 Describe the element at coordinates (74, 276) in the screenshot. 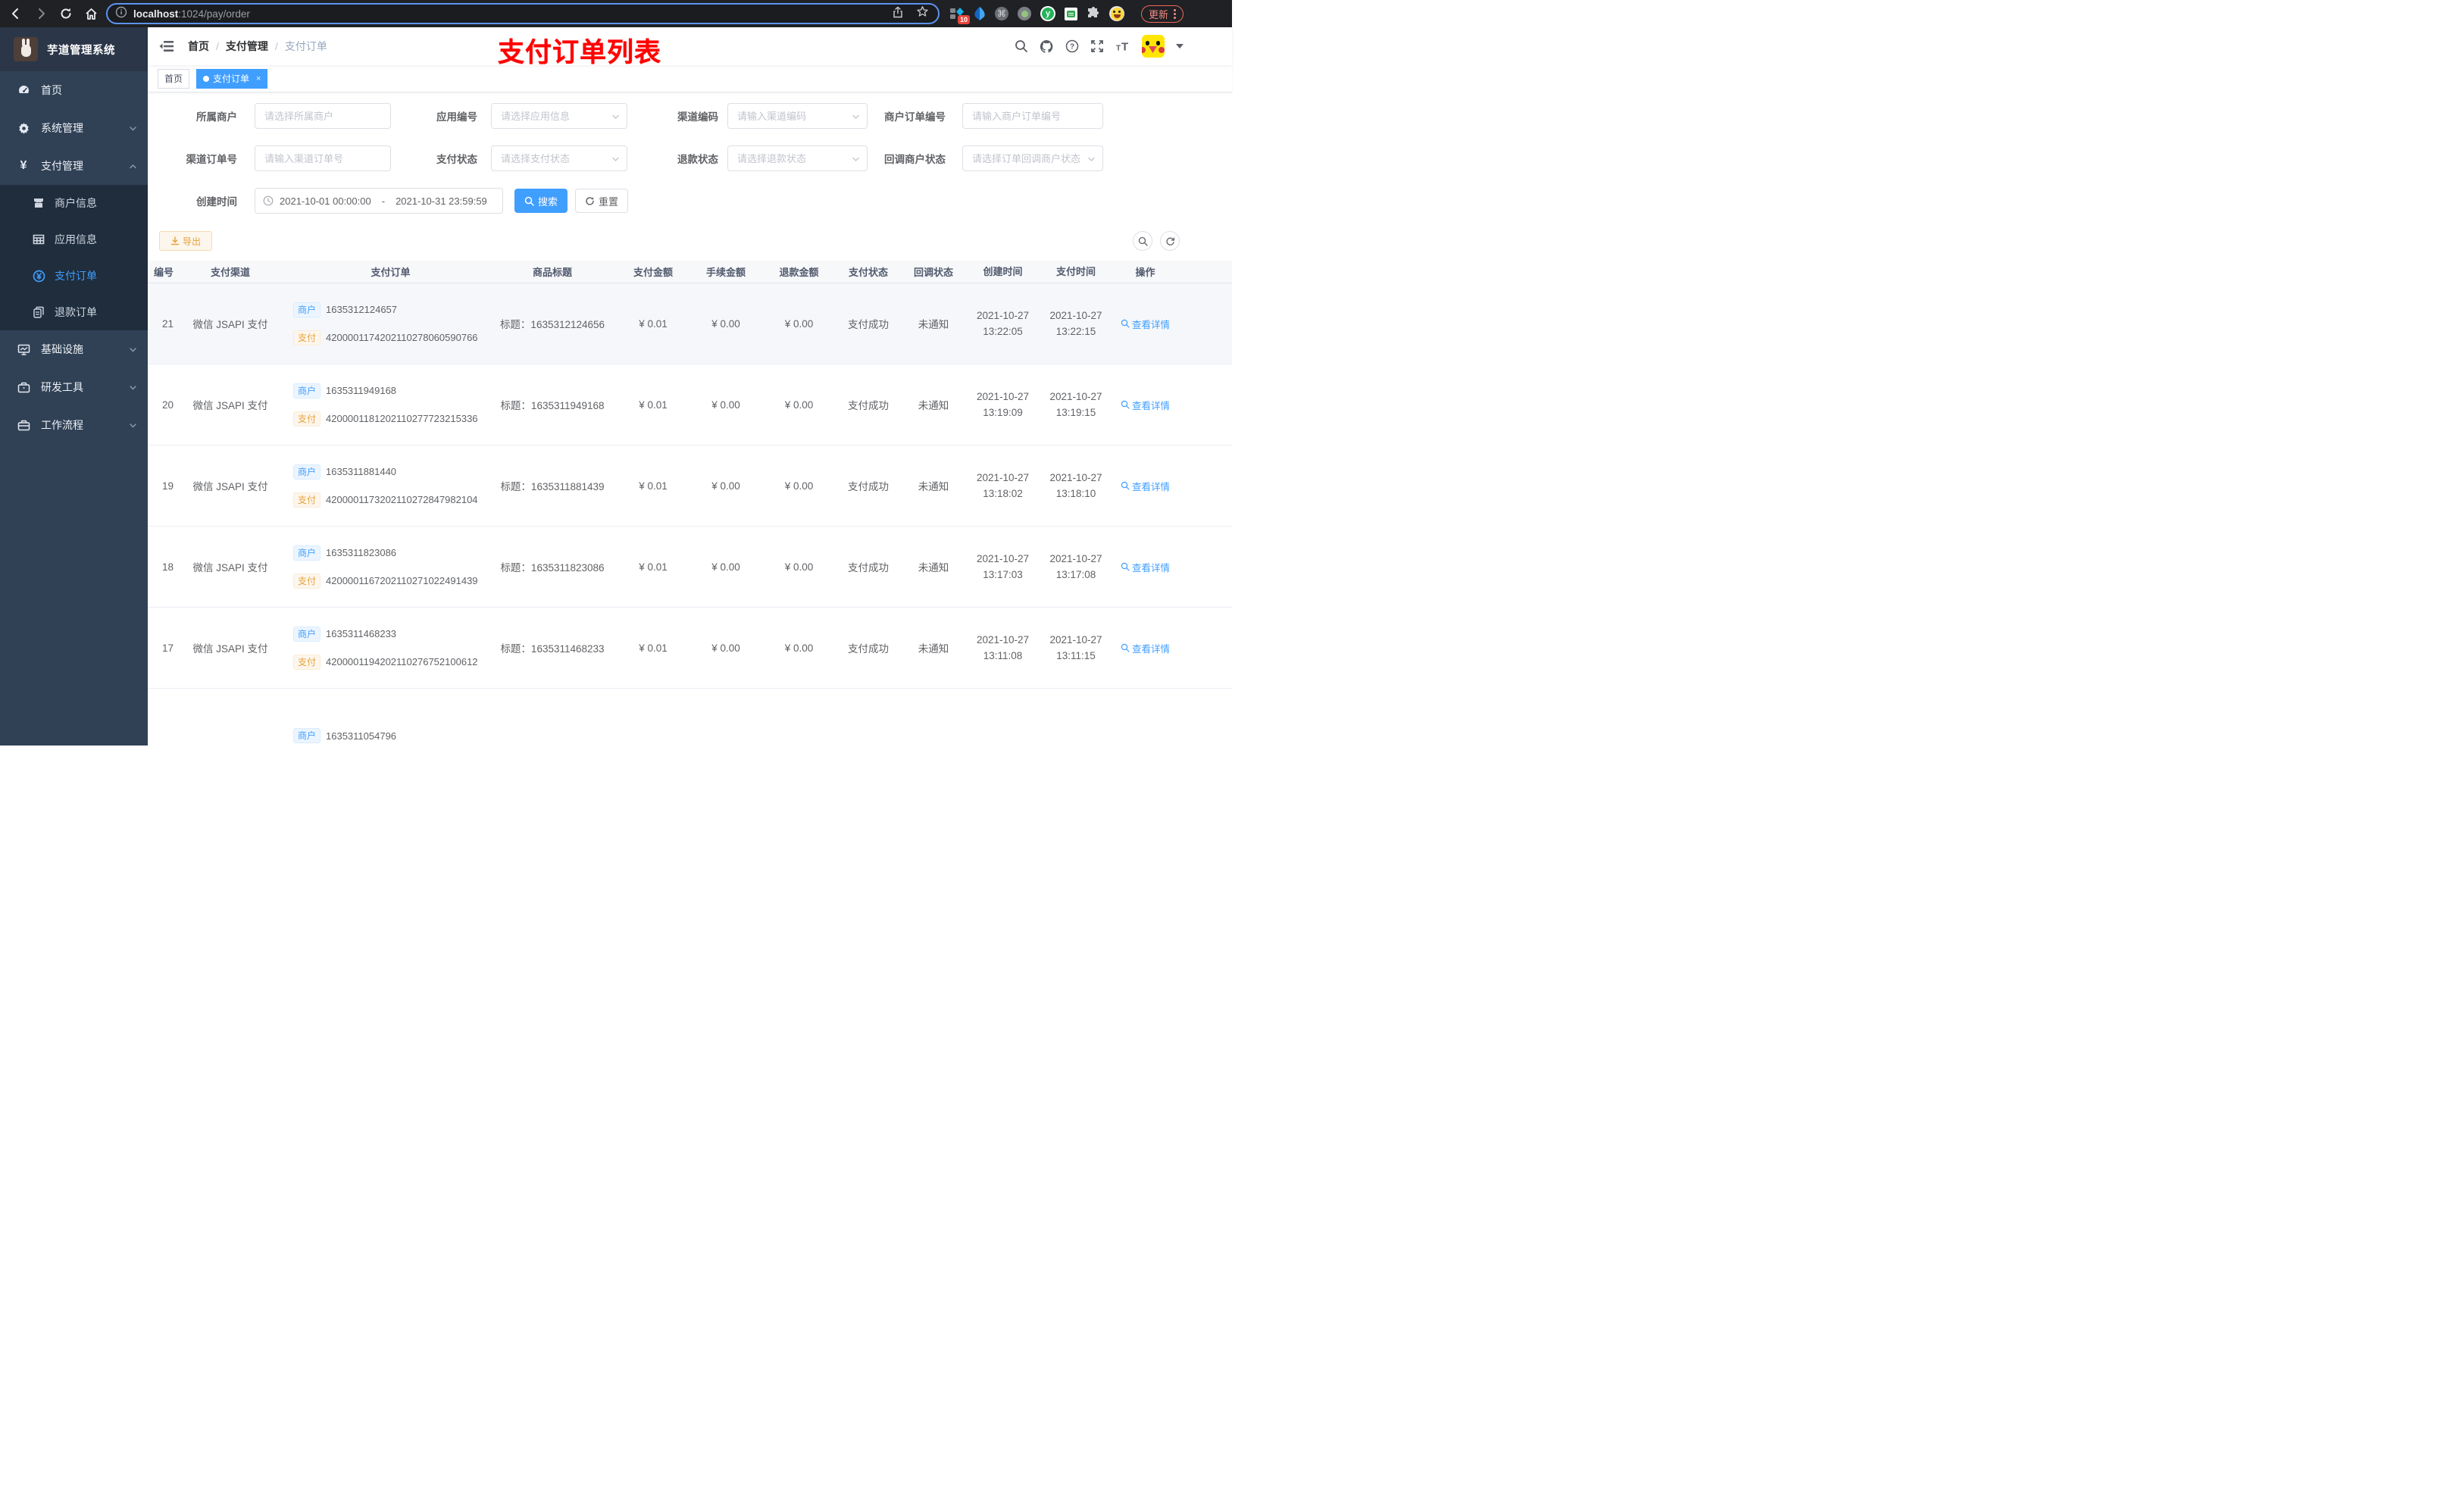

I see `sidebar-item-pay-order: 支付订单` at that location.